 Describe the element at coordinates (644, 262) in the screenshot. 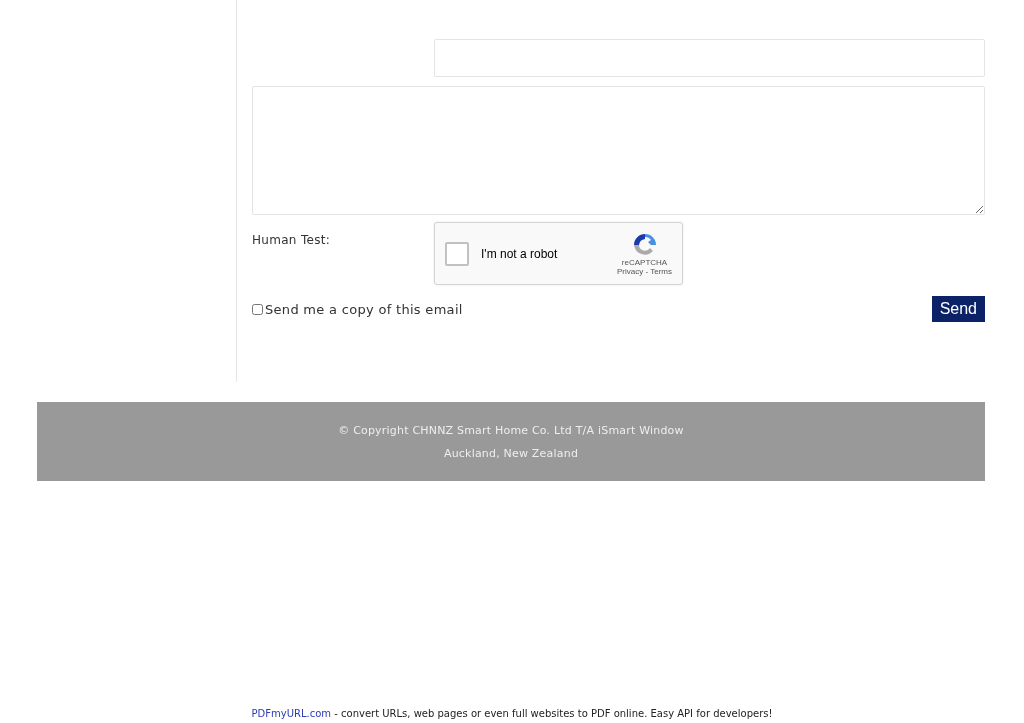

I see `captcha-brand: reCAPTCHA` at that location.